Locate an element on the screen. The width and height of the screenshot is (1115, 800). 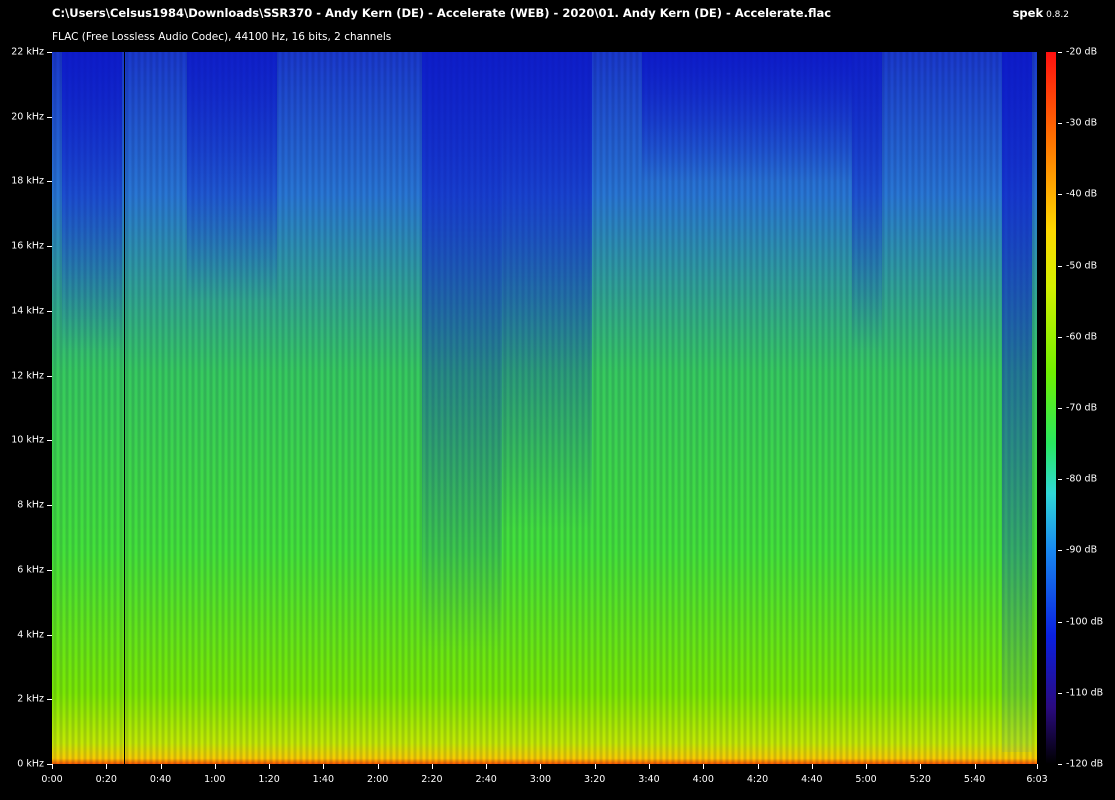
db-tick-label: -90 dB is located at coordinates (1082, 550).